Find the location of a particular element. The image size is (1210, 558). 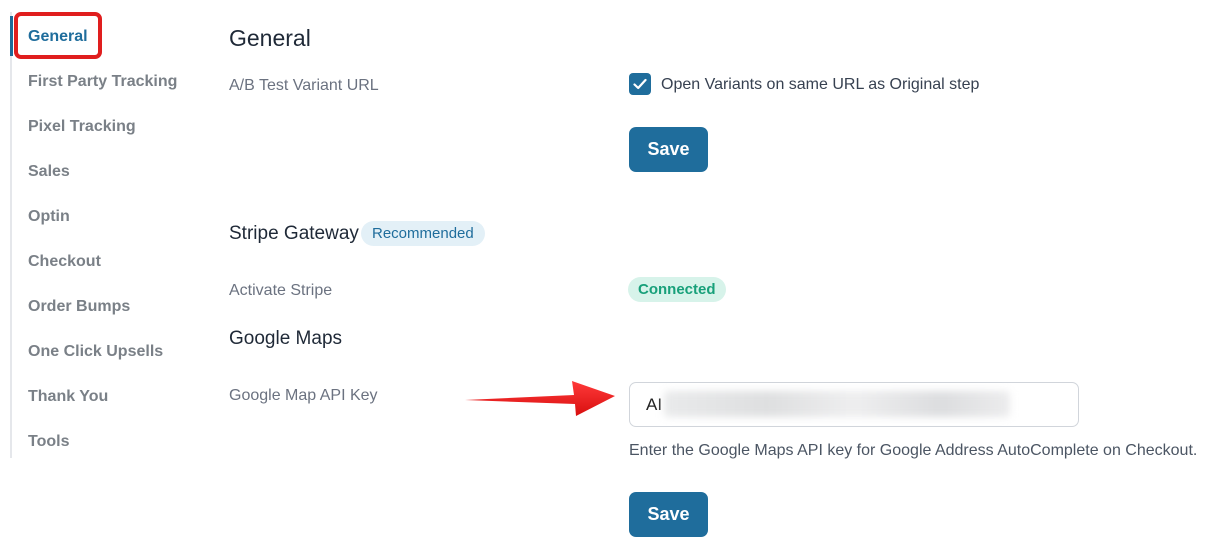

stripe-connected-badge: Connected is located at coordinates (677, 289).